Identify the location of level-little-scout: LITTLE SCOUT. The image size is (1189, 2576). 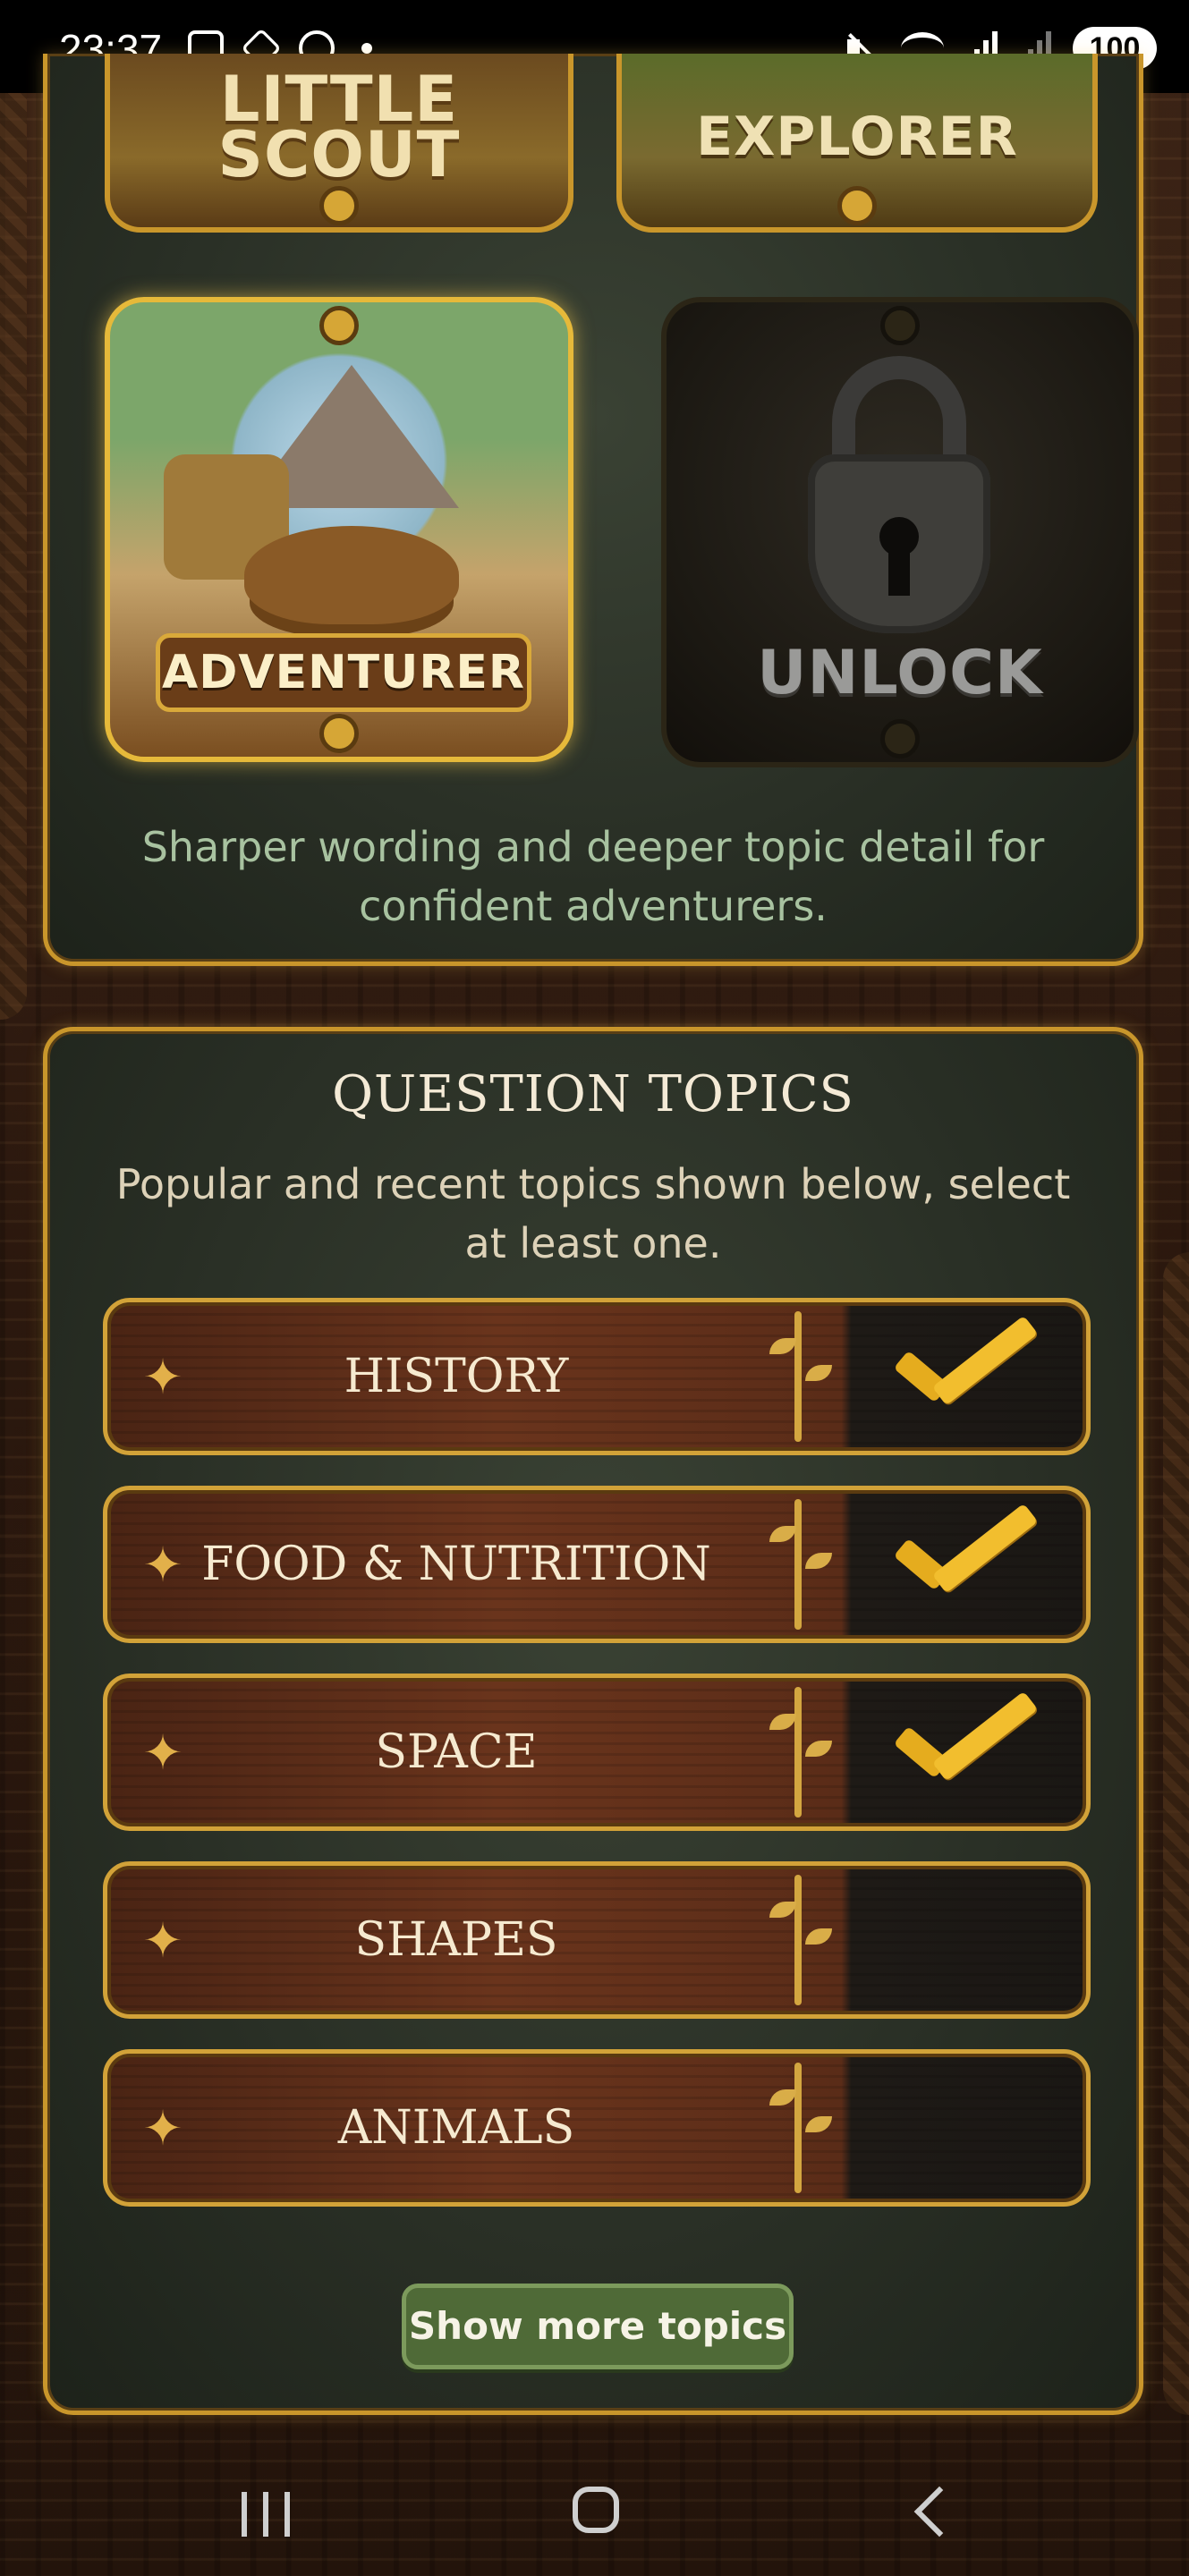
(339, 143).